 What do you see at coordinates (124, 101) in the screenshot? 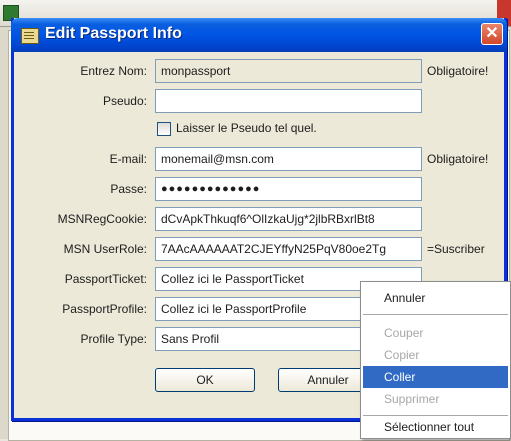
I see `pseudo-label: Pseudo:` at bounding box center [124, 101].